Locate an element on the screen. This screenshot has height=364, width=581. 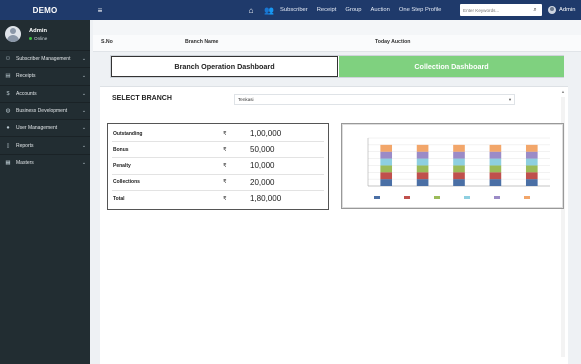
stat-label: Penalty is located at coordinates (122, 165).